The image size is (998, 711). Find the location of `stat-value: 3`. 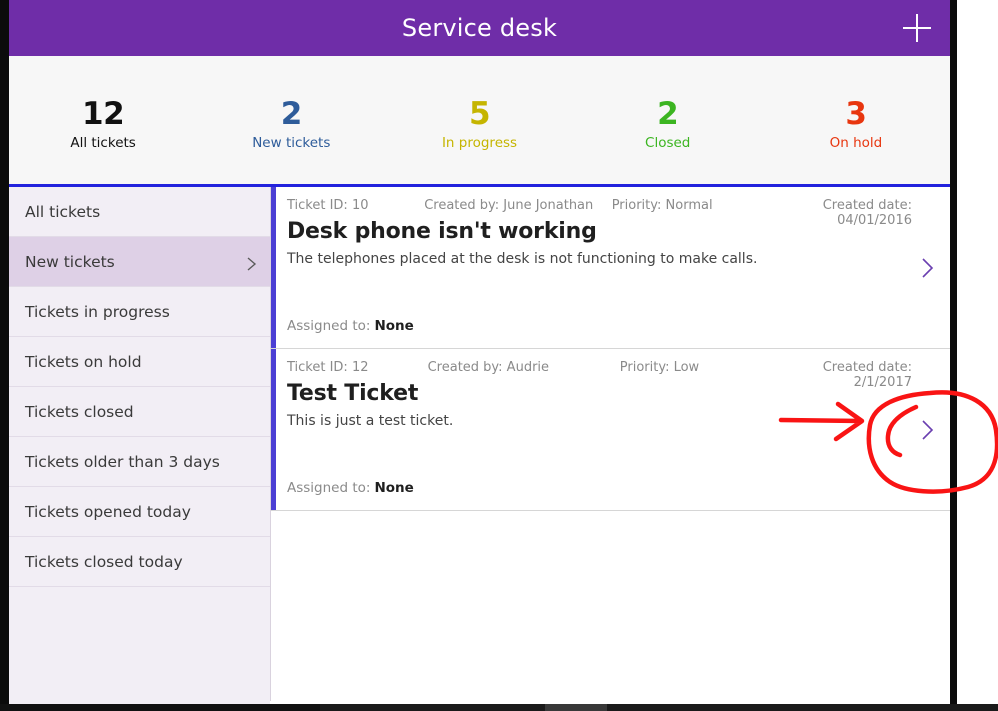

stat-value: 3 is located at coordinates (856, 113).